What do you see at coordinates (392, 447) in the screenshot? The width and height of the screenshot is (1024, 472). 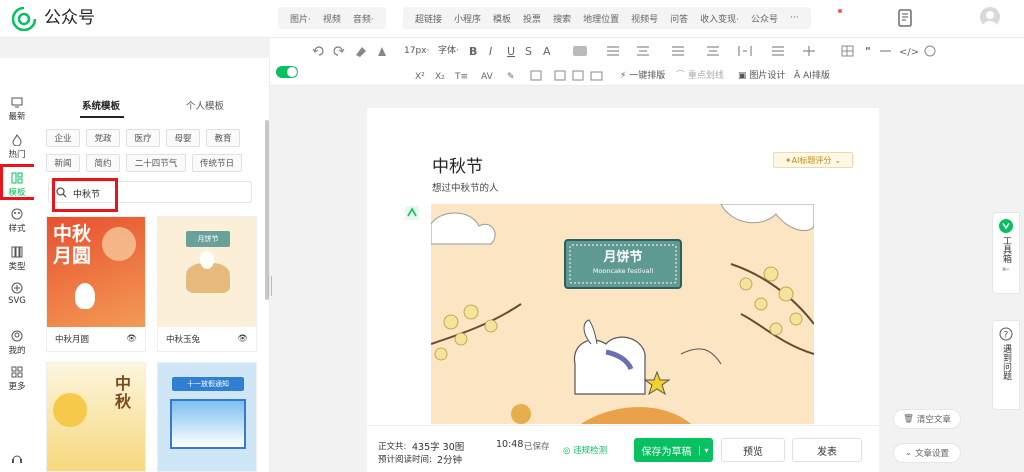 I see `word-count-label: 正文共:` at bounding box center [392, 447].